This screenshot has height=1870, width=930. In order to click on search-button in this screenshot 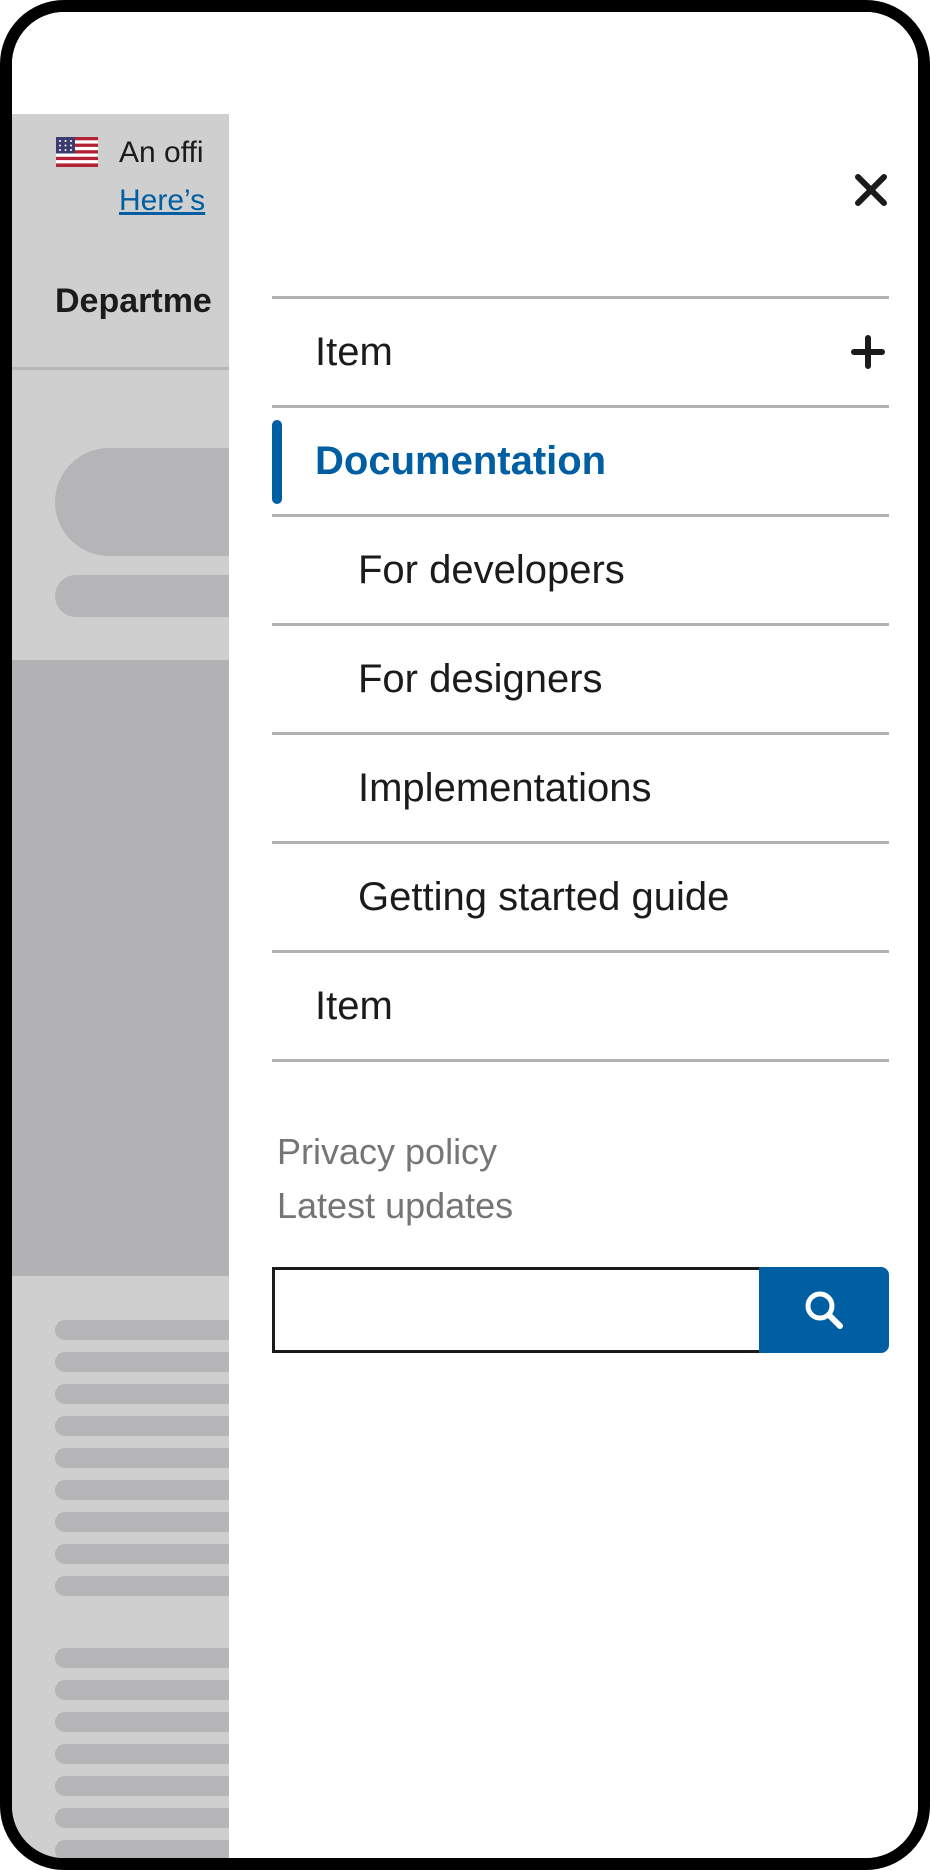, I will do `click(824, 1310)`.